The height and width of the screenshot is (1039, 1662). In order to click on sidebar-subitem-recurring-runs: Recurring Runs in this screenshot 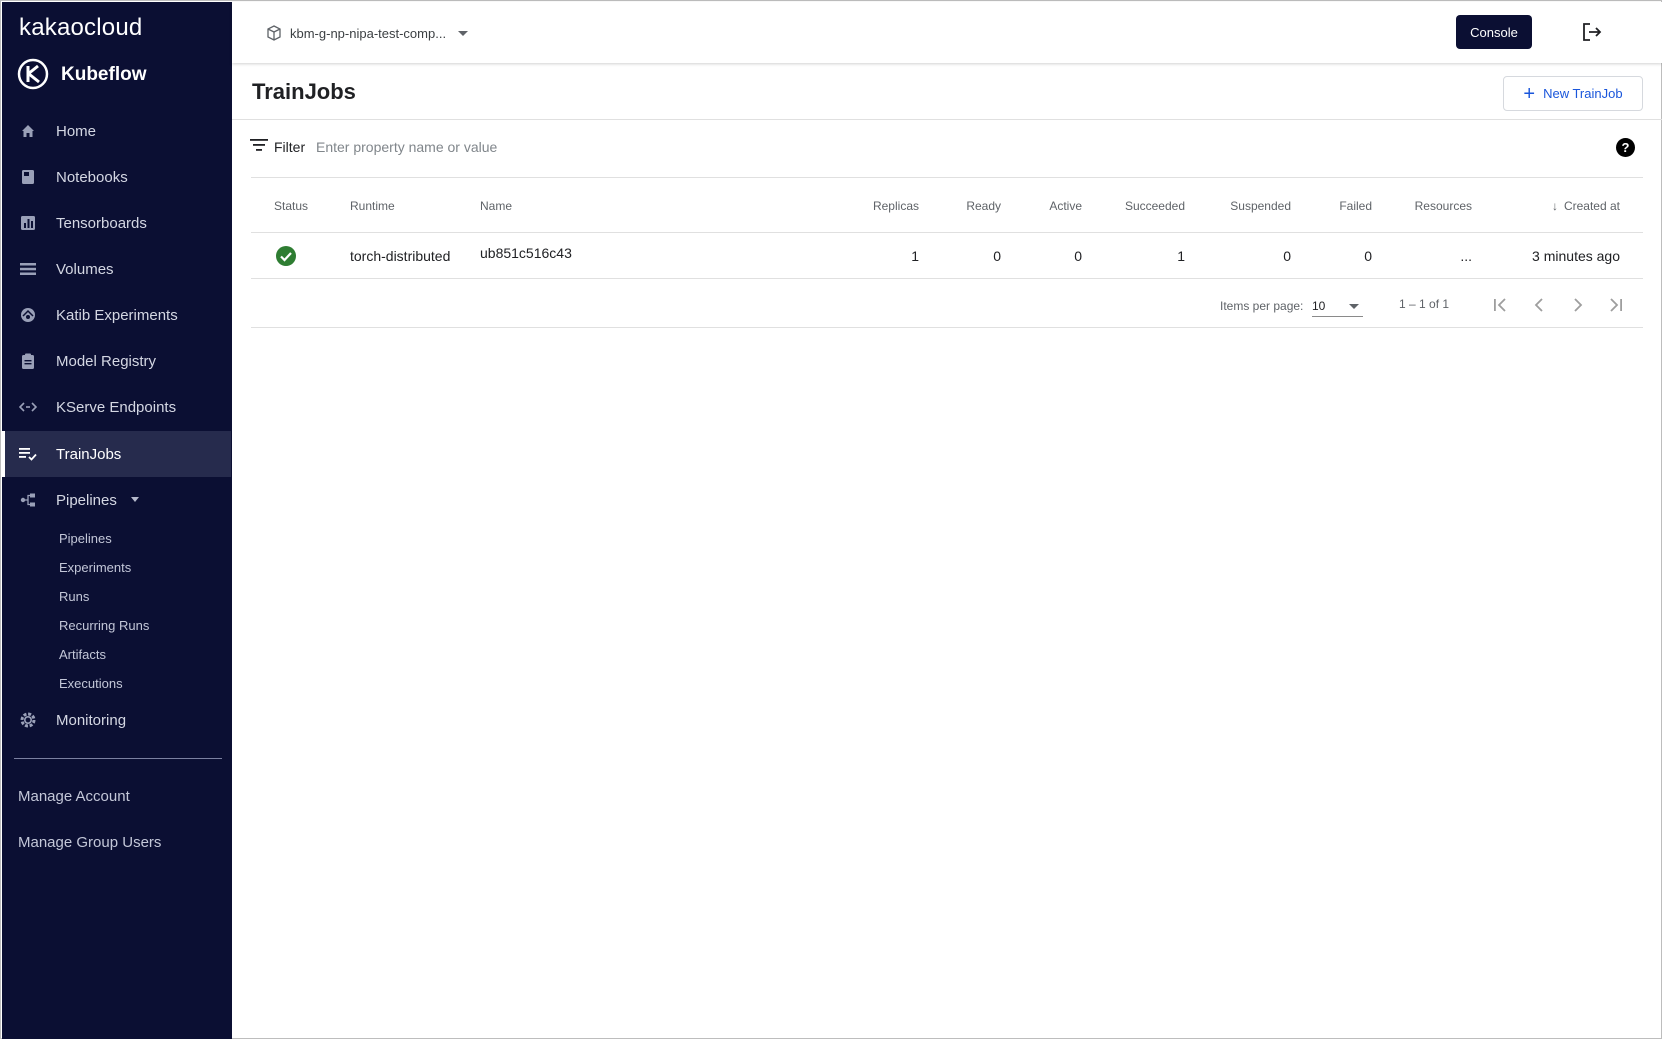, I will do `click(104, 625)`.